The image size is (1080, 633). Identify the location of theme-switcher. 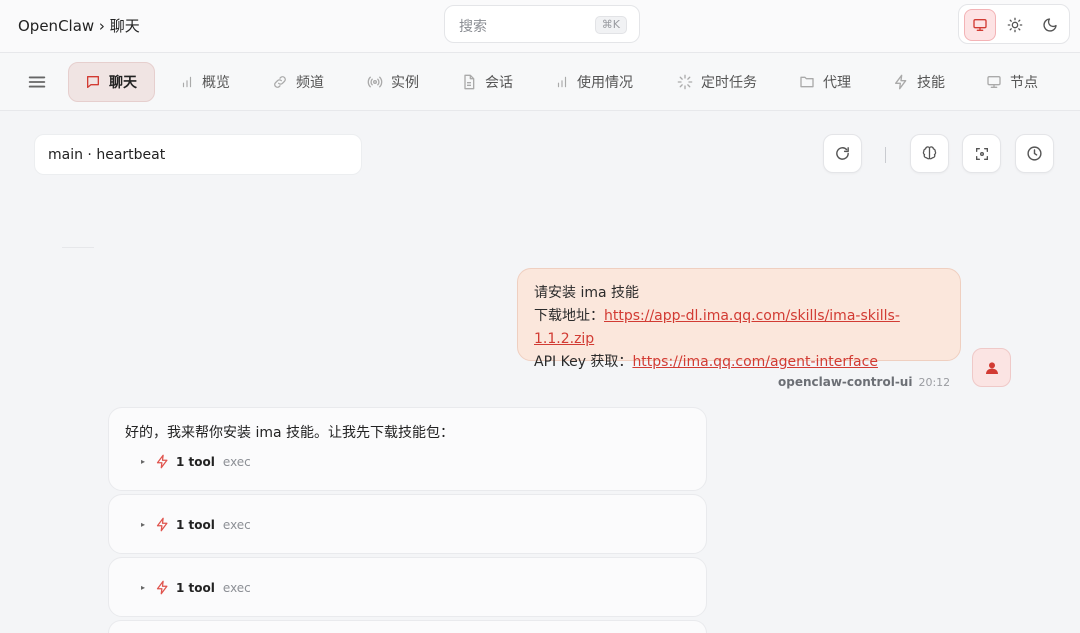
(1014, 24).